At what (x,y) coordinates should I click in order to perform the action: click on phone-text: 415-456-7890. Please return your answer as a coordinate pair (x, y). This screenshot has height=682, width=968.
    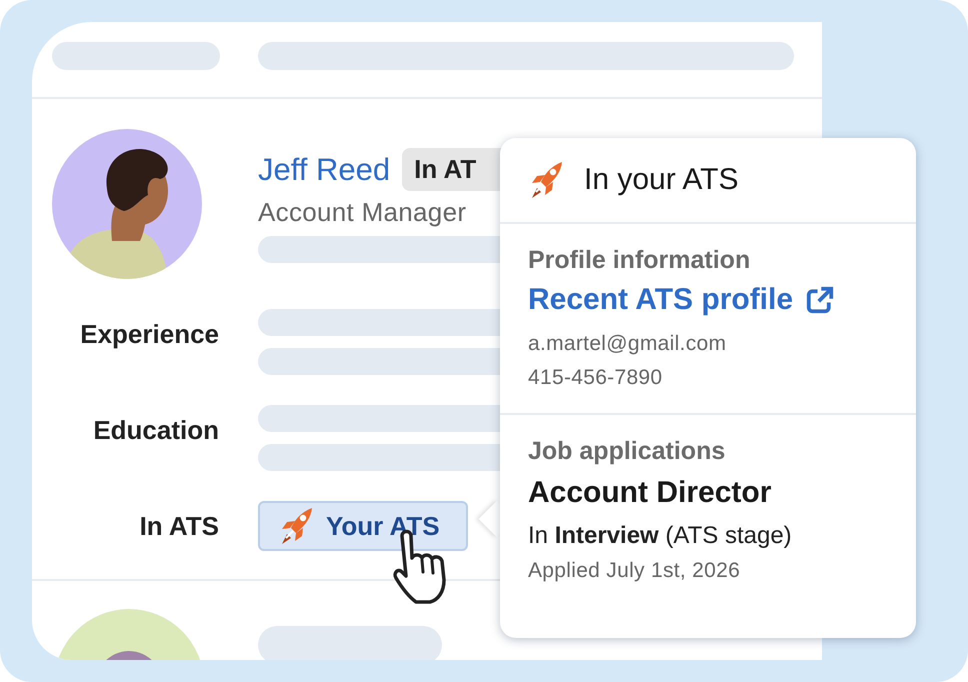
    Looking at the image, I should click on (596, 378).